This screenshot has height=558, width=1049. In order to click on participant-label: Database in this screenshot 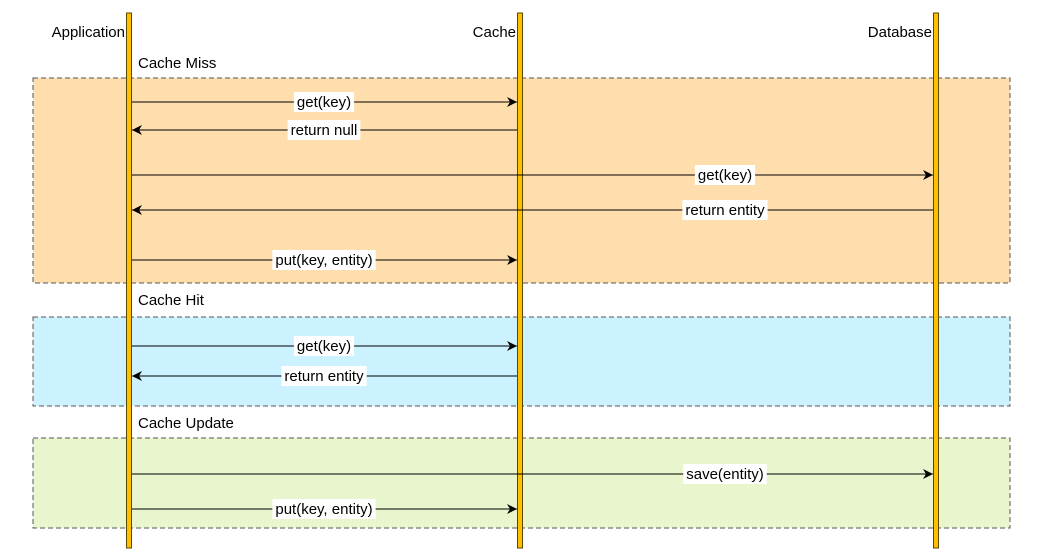, I will do `click(900, 32)`.